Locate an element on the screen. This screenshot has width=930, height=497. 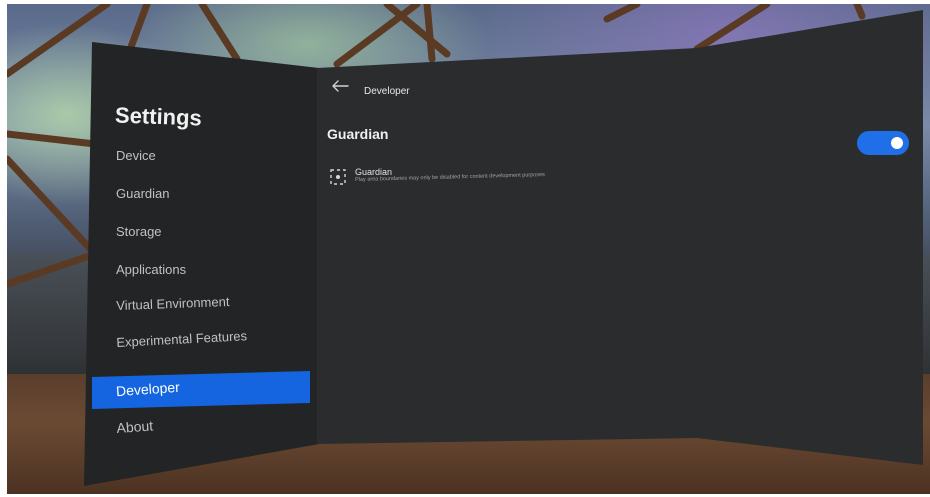
breadcrumb: Developer is located at coordinates (387, 91).